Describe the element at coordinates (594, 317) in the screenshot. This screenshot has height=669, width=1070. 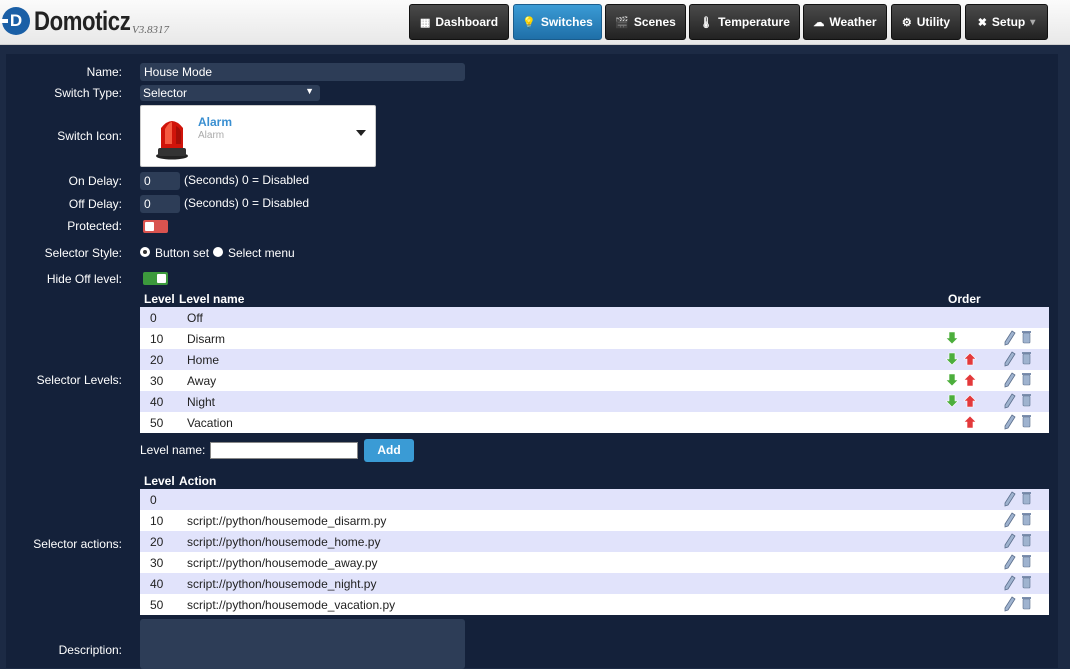
I see `level-row: 0 Off` at that location.